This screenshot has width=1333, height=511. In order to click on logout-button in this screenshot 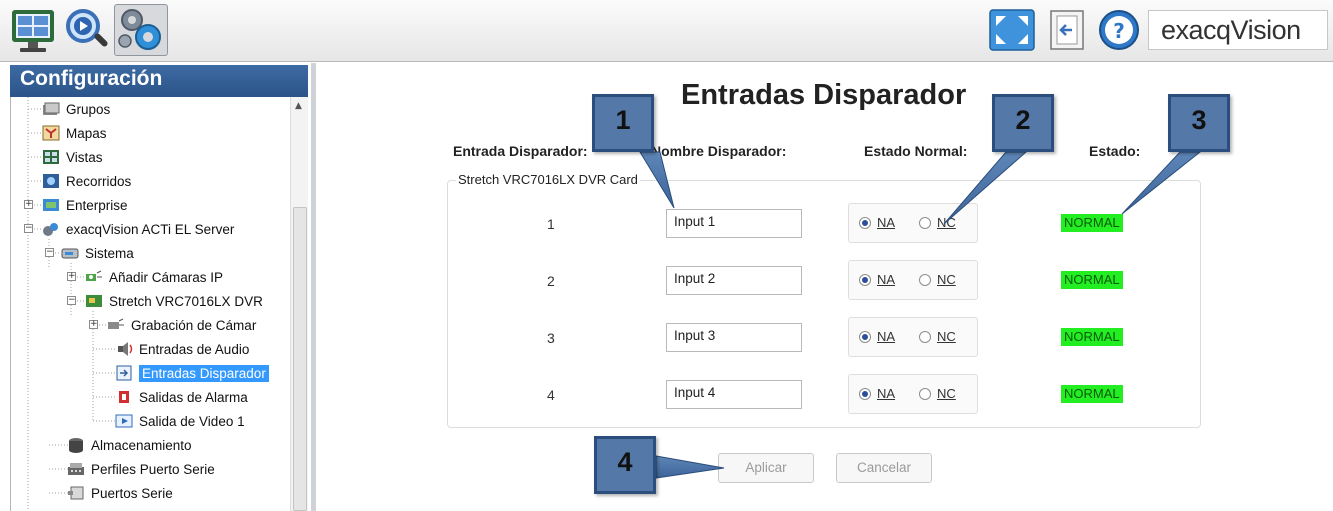, I will do `click(1067, 30)`.